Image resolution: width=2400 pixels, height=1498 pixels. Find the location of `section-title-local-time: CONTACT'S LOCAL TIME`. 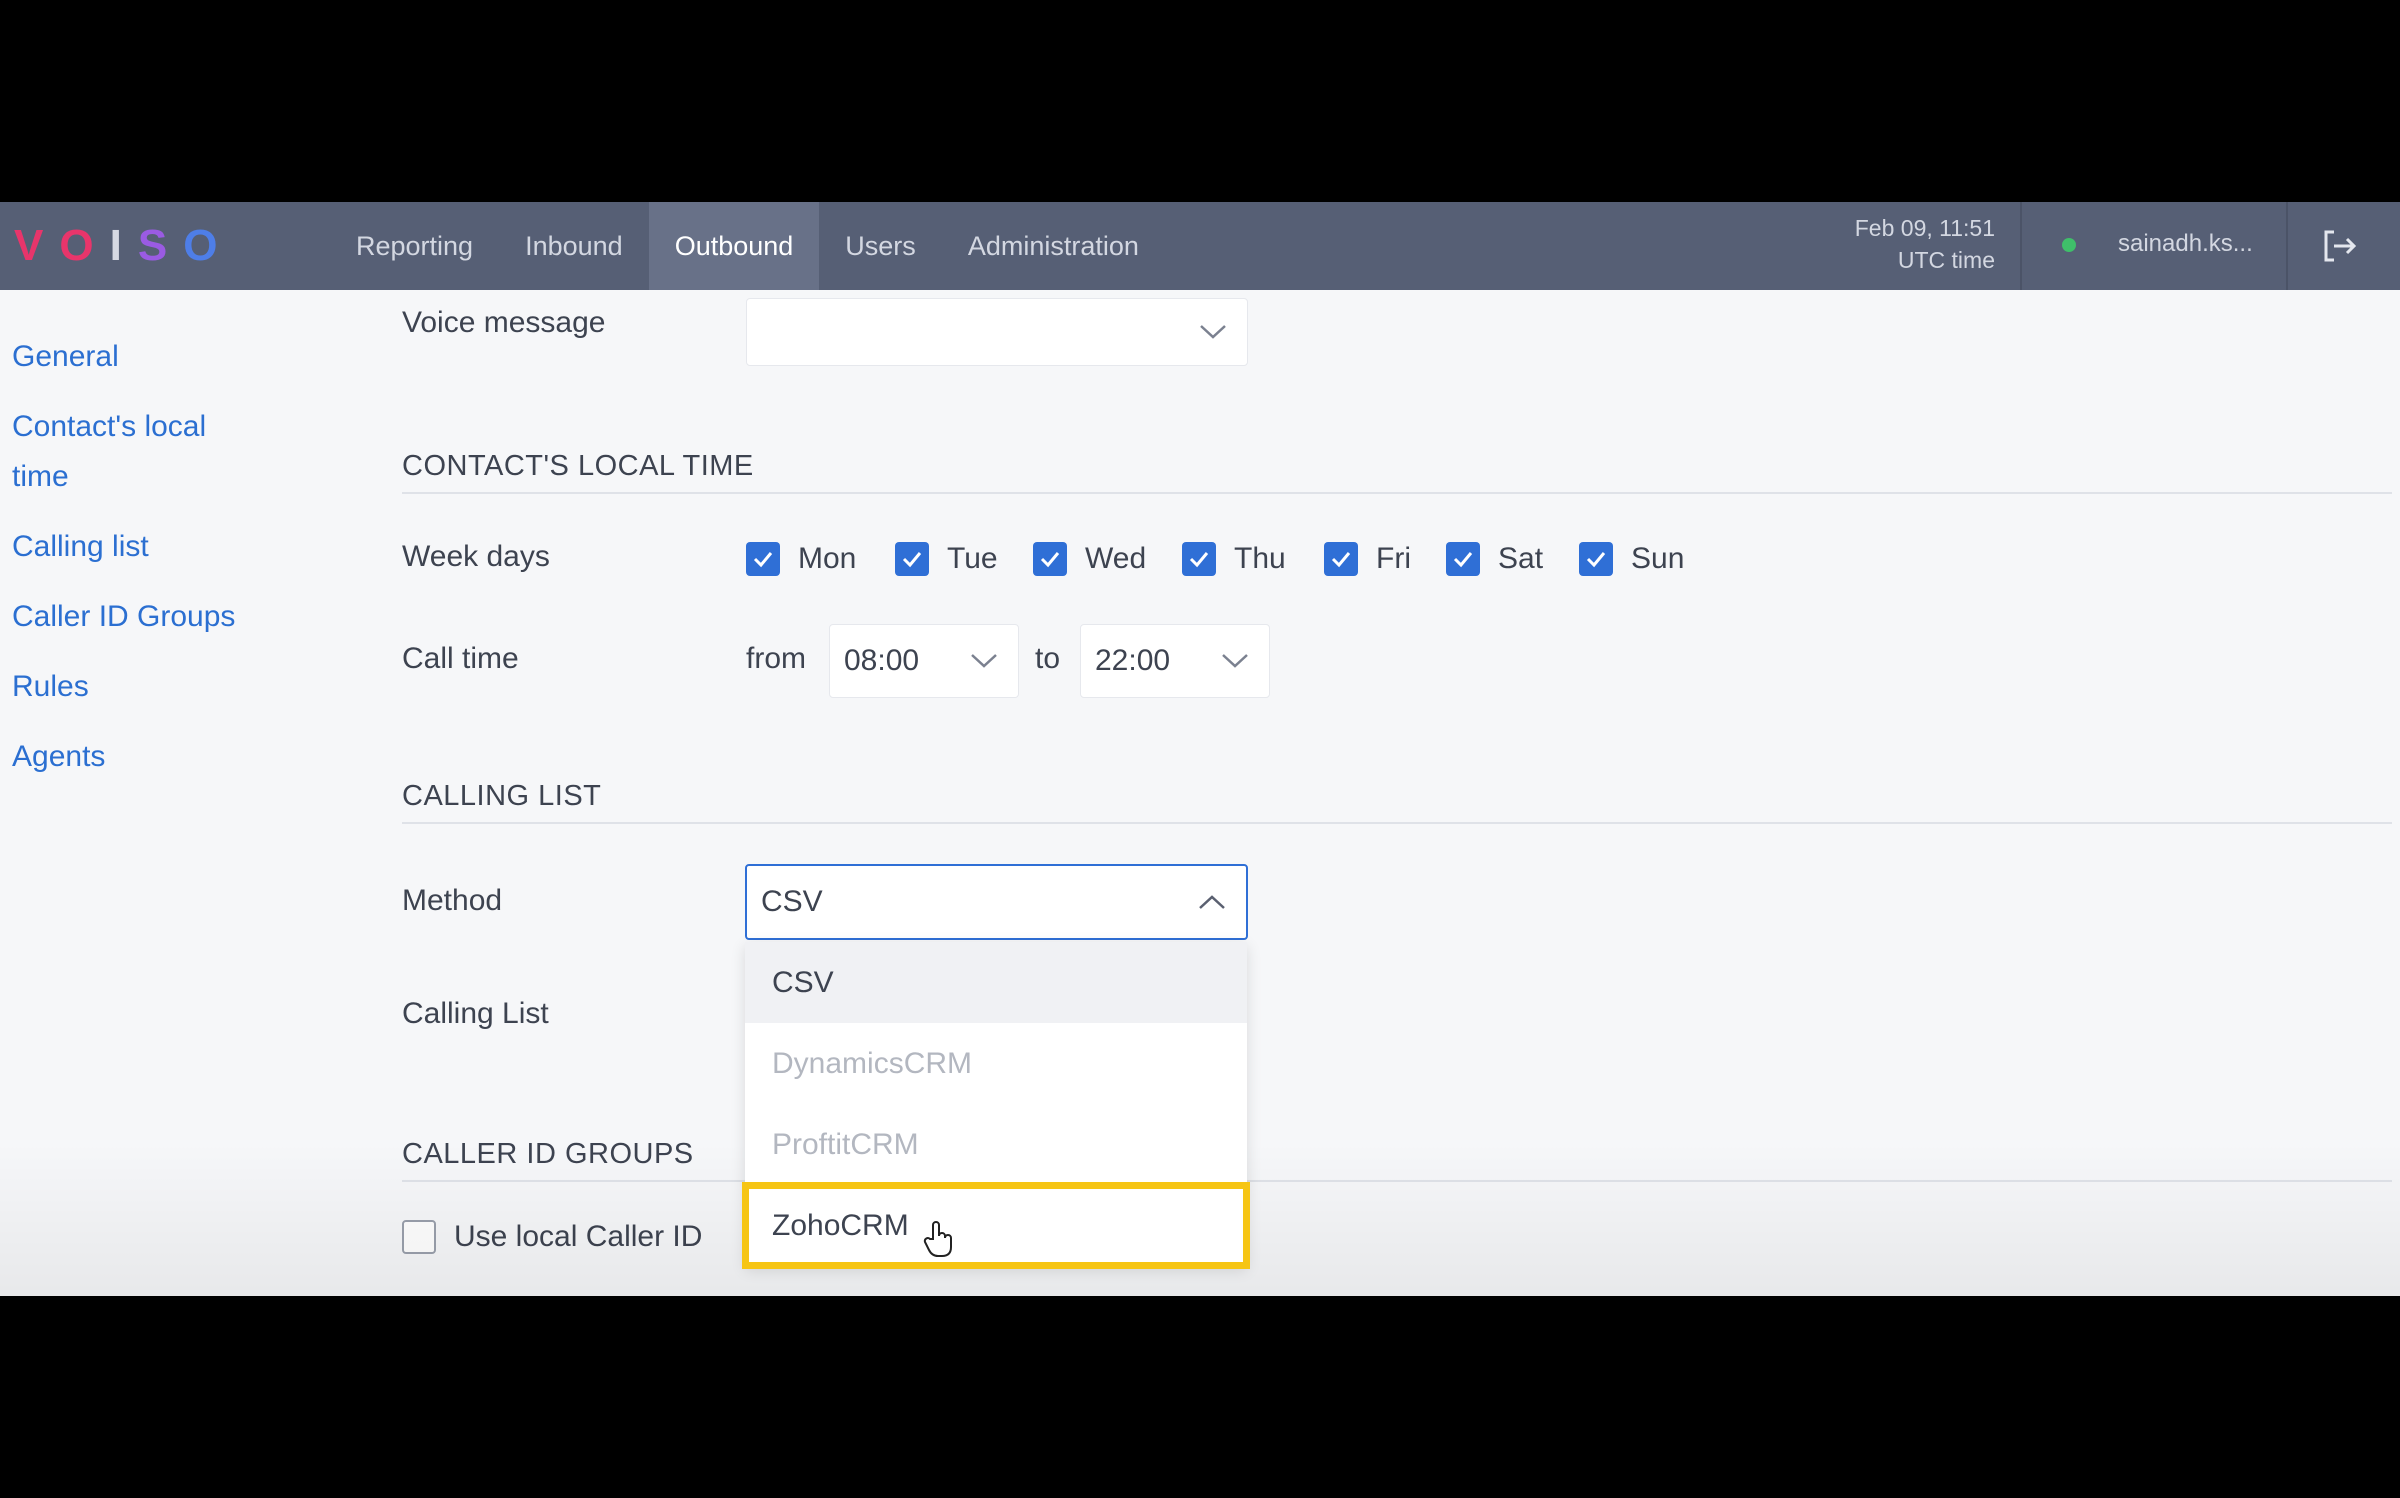

section-title-local-time: CONTACT'S LOCAL TIME is located at coordinates (578, 466).